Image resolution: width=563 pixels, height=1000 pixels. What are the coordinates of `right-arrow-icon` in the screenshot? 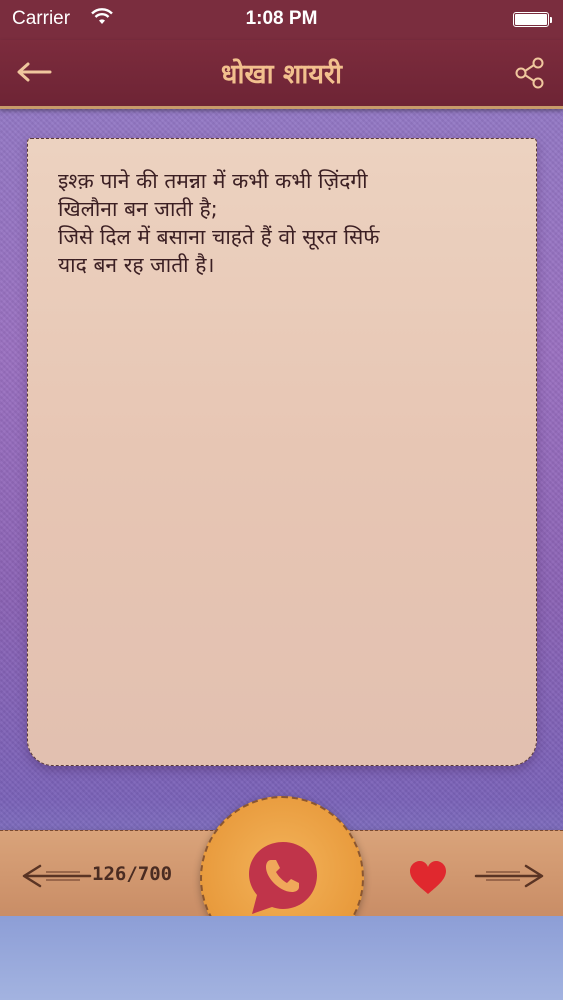 It's located at (510, 876).